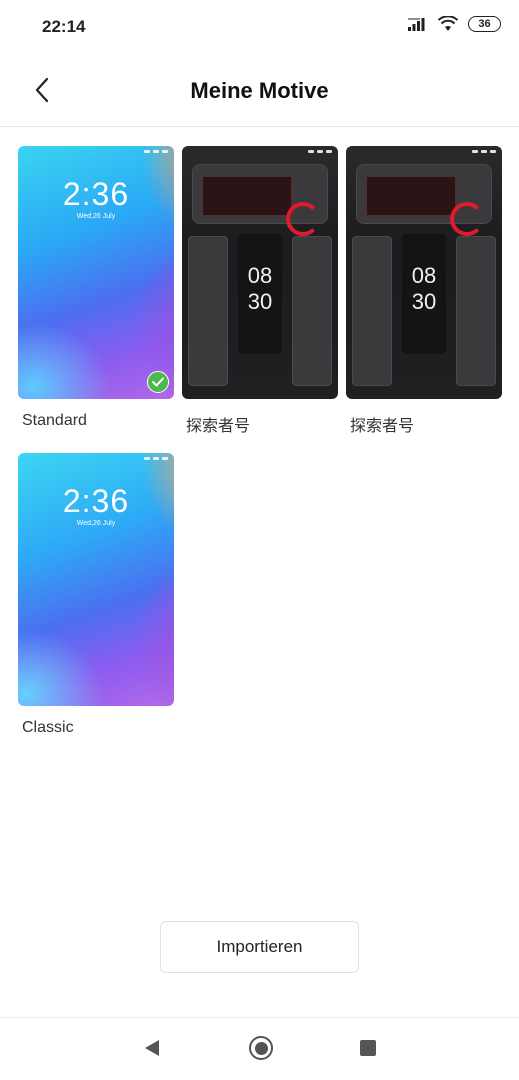 This screenshot has height=1080, width=519. Describe the element at coordinates (64, 26) in the screenshot. I see `status-time: 22:14` at that location.